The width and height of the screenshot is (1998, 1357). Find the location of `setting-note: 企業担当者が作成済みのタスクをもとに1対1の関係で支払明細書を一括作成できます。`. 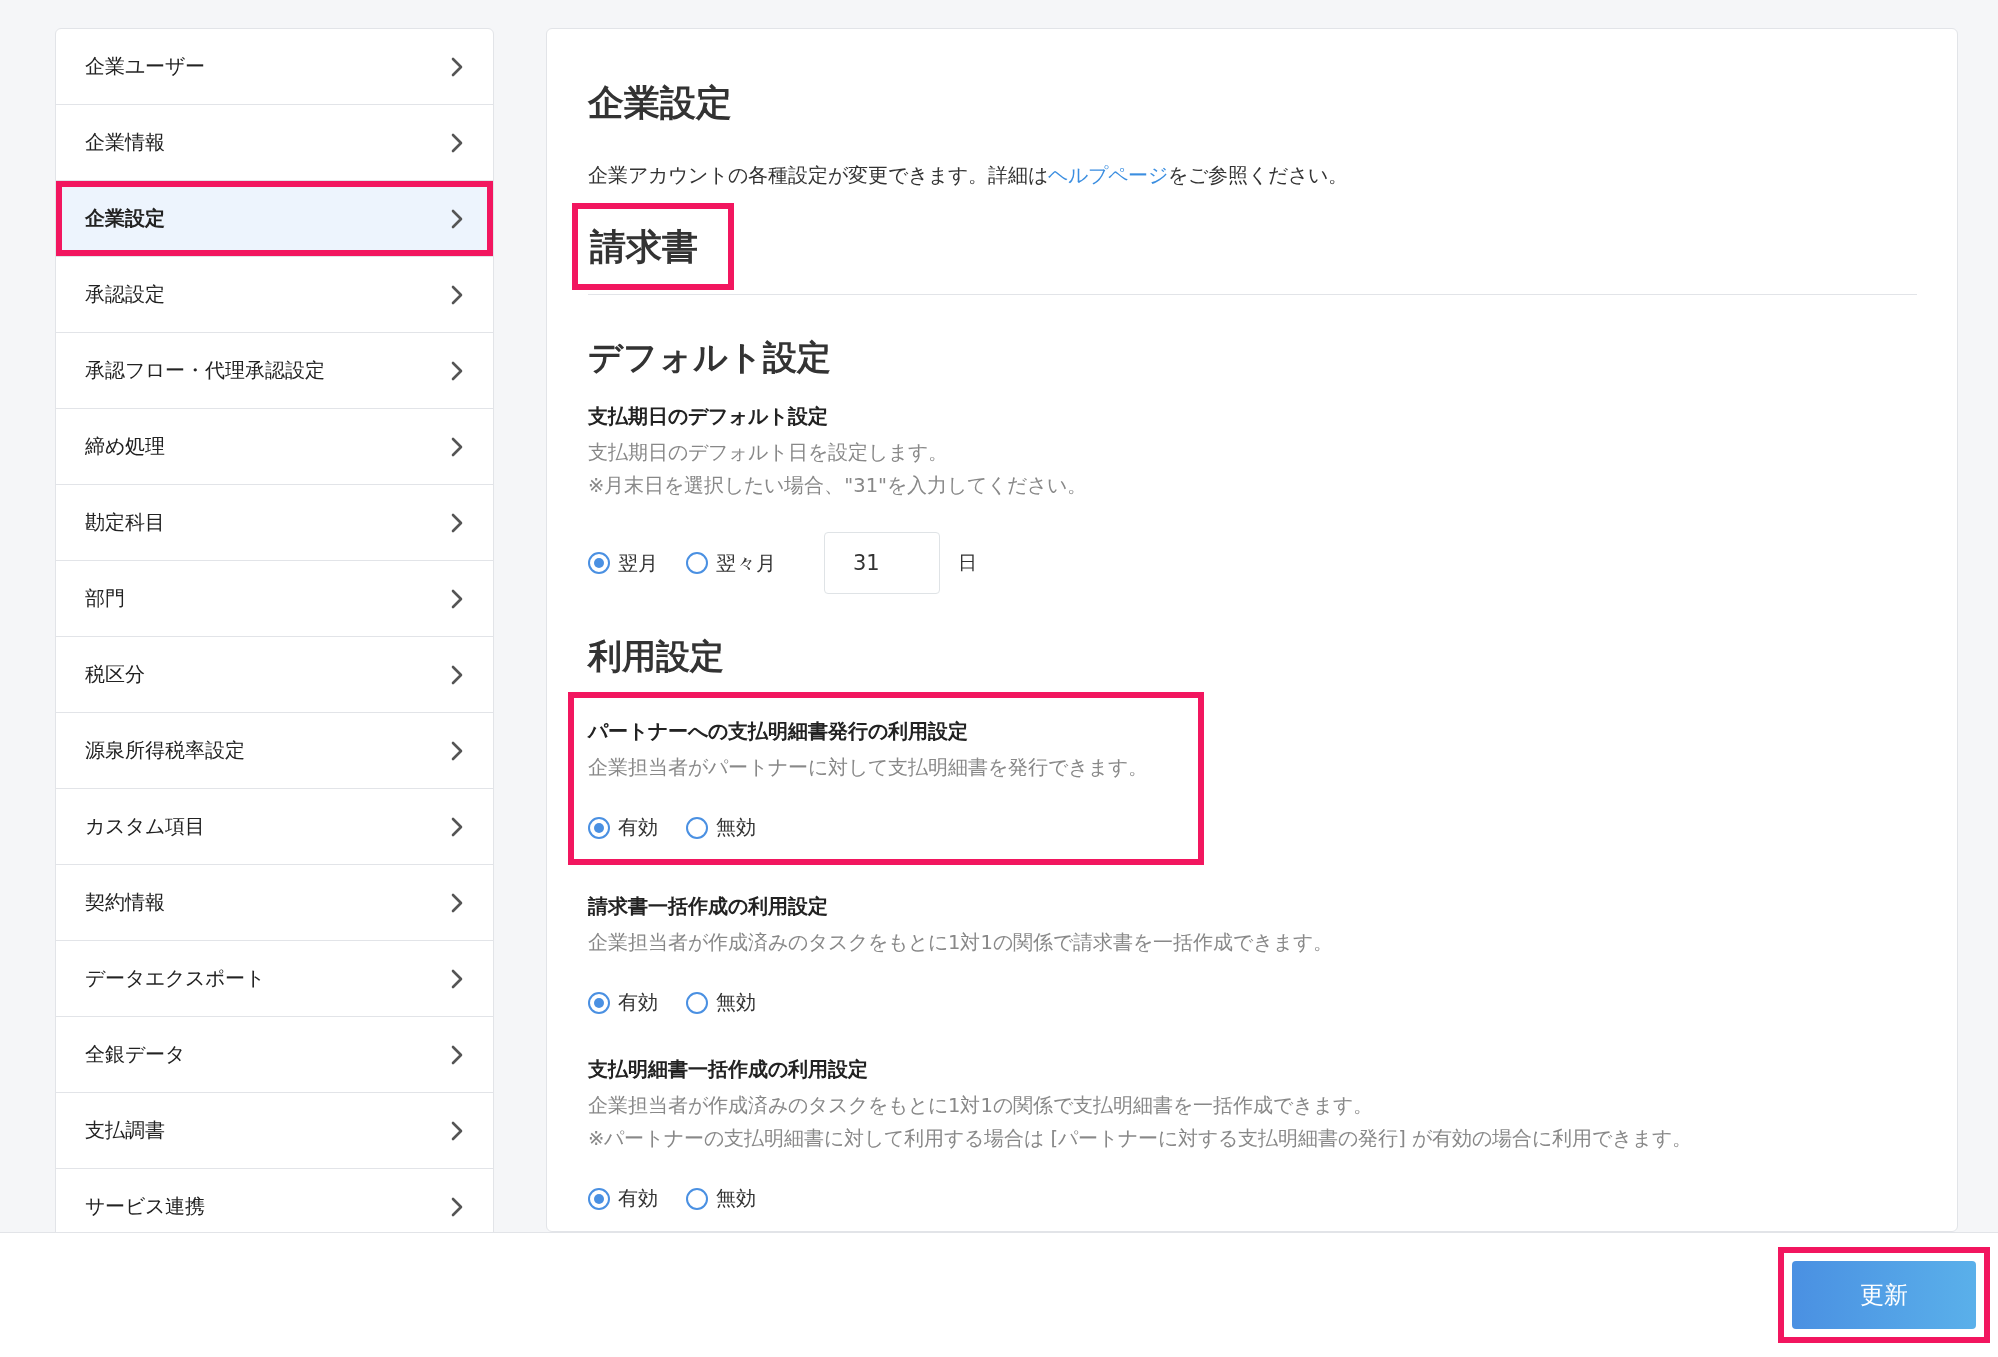

setting-note: 企業担当者が作成済みのタスクをもとに1対1の関係で支払明細書を一括作成できます。 is located at coordinates (981, 1106).